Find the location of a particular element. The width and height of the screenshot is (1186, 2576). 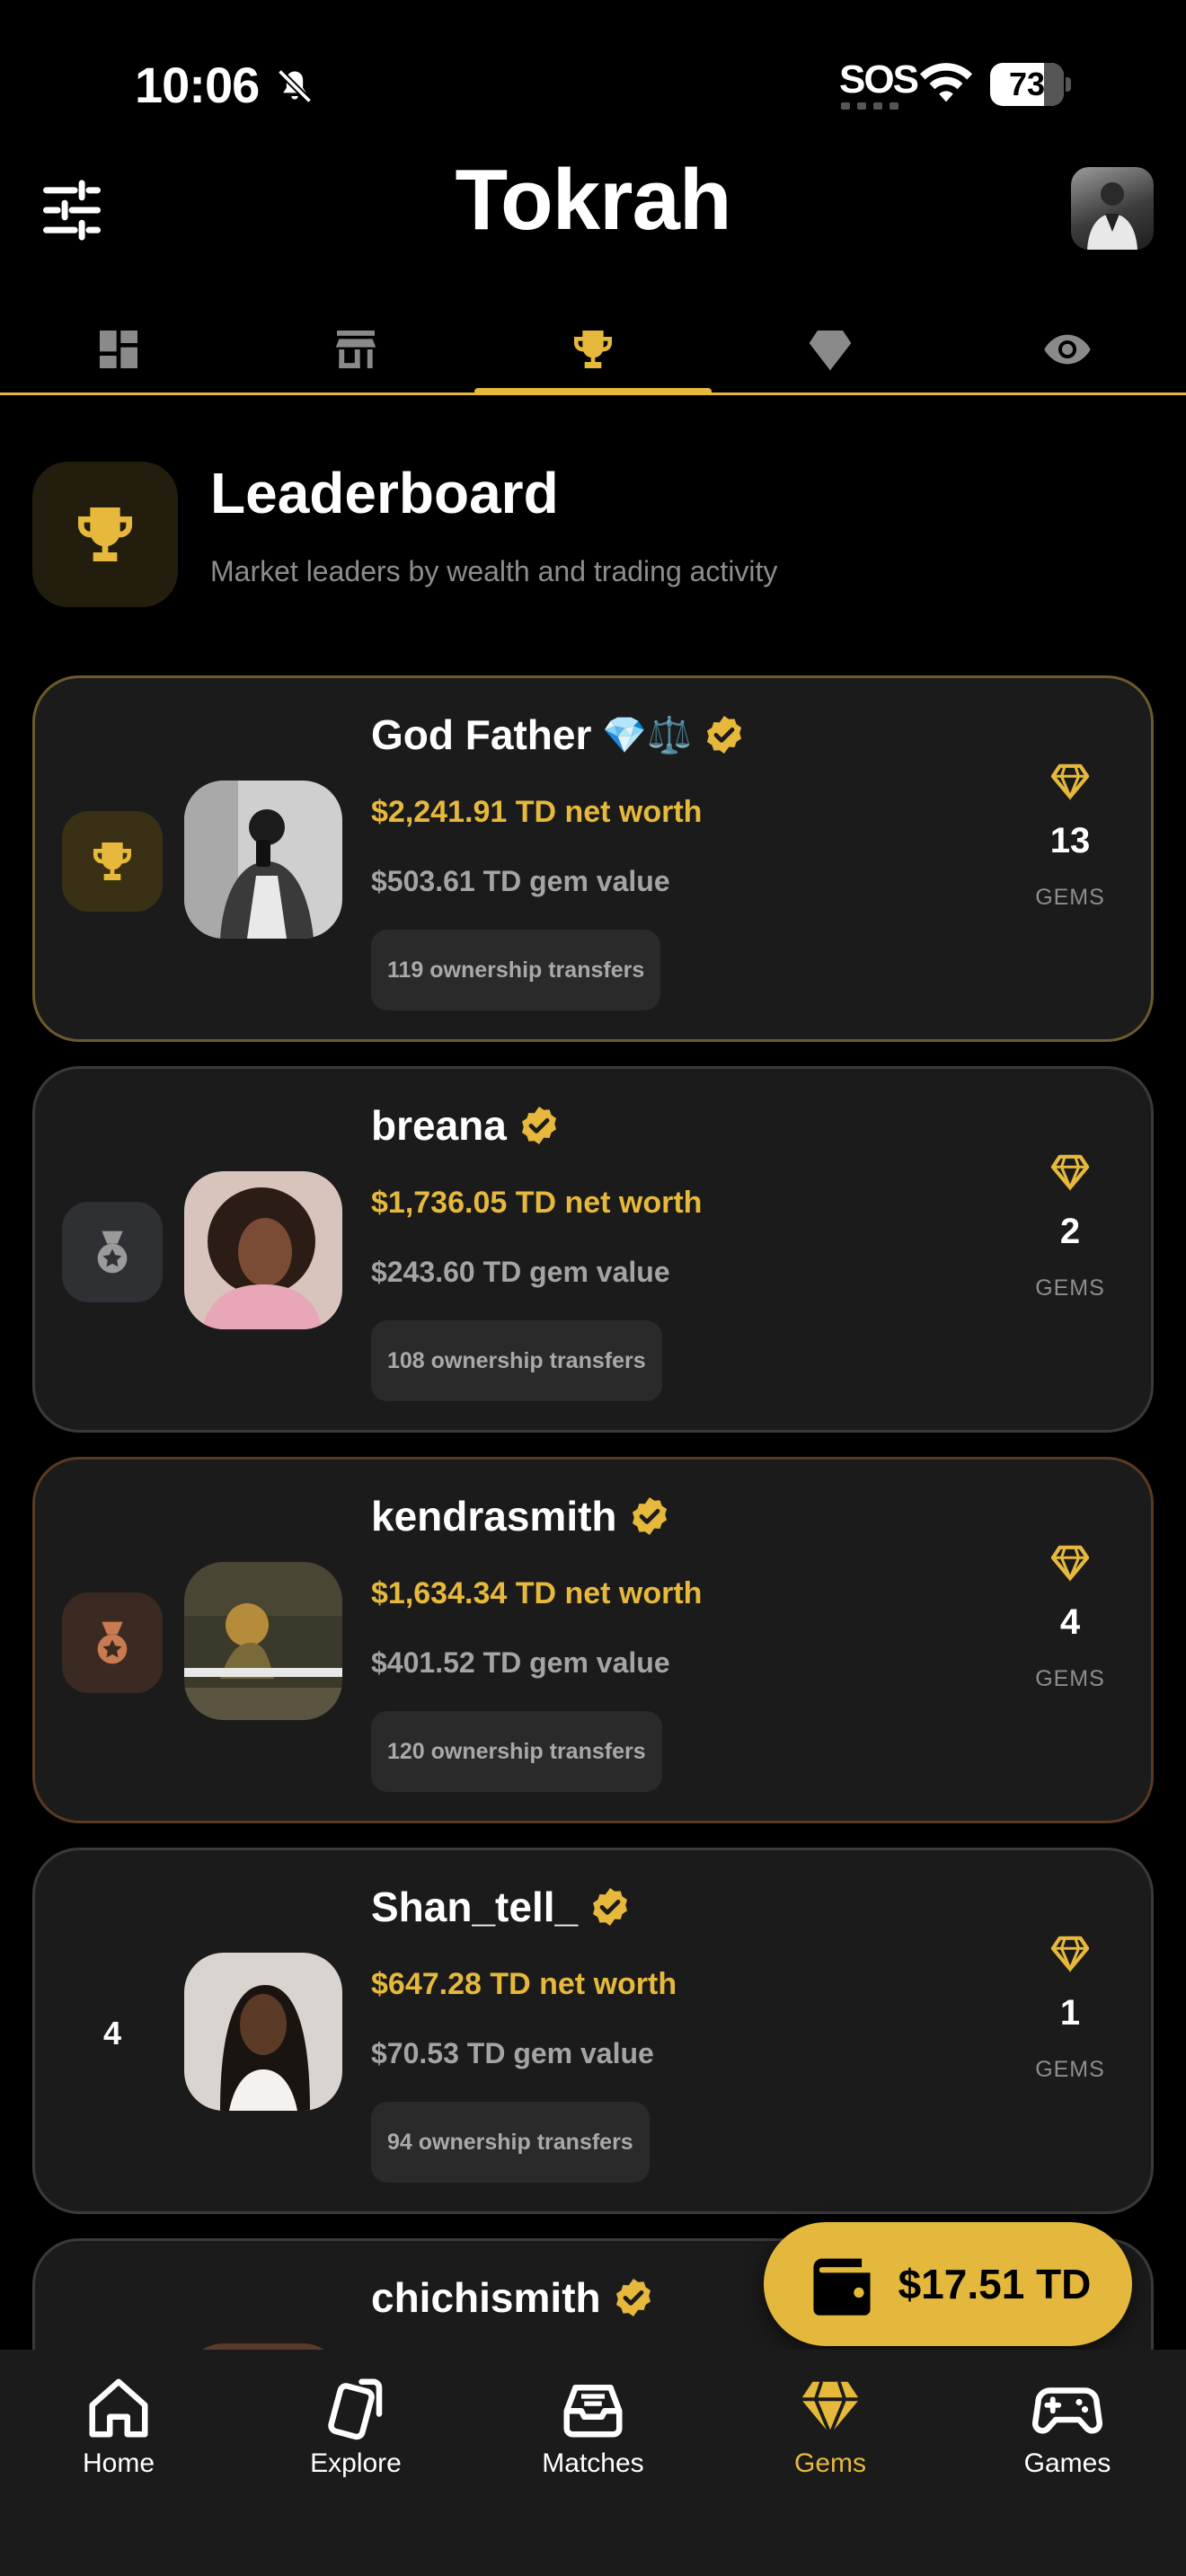

nav-matches: Matches is located at coordinates (593, 2463).